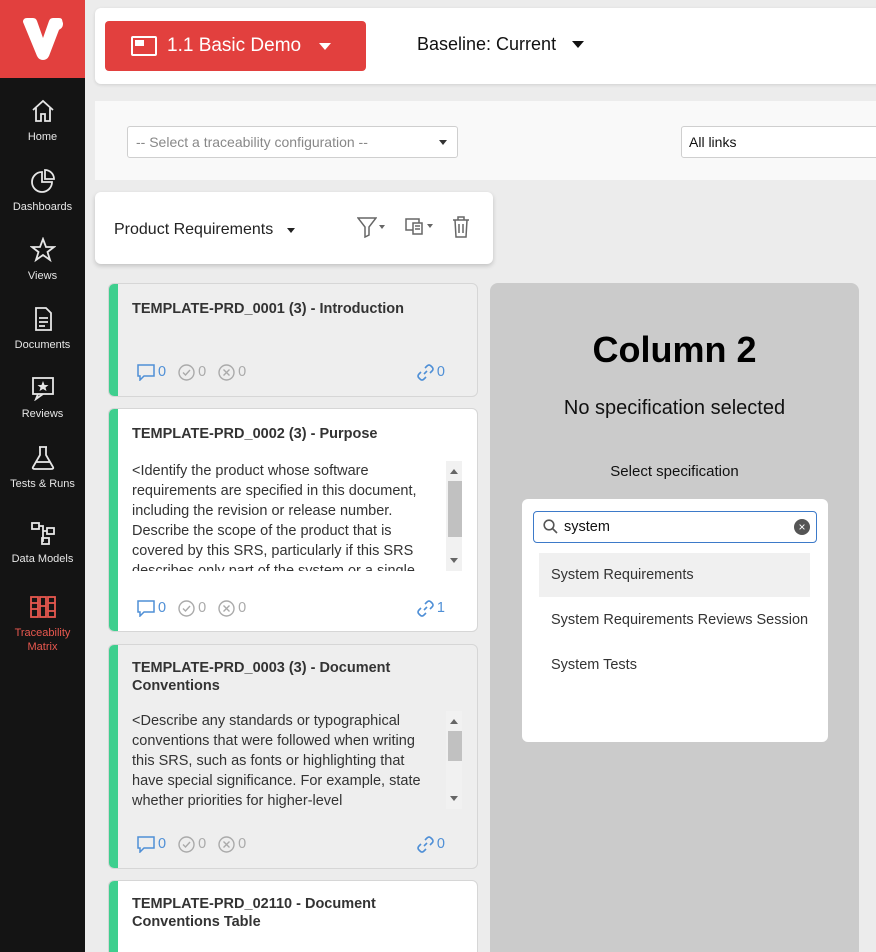  I want to click on sidebar-item-label: Tests & Runs, so click(42, 484).